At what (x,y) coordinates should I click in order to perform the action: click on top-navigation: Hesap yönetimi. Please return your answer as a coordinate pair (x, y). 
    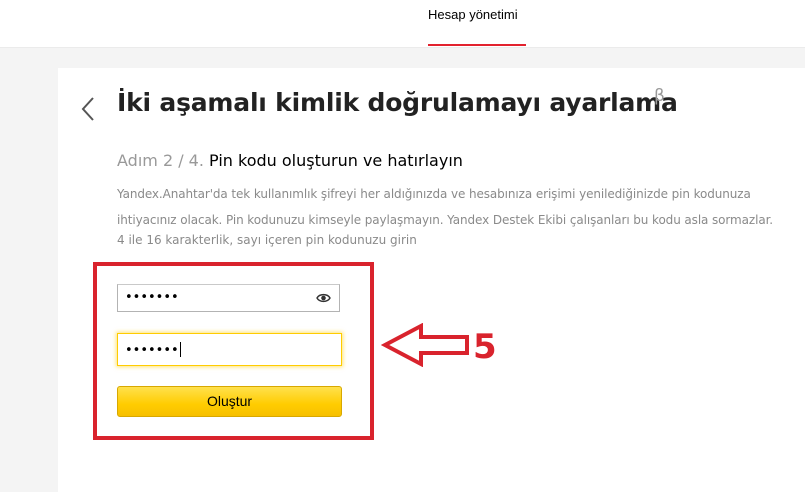
    Looking at the image, I should click on (402, 24).